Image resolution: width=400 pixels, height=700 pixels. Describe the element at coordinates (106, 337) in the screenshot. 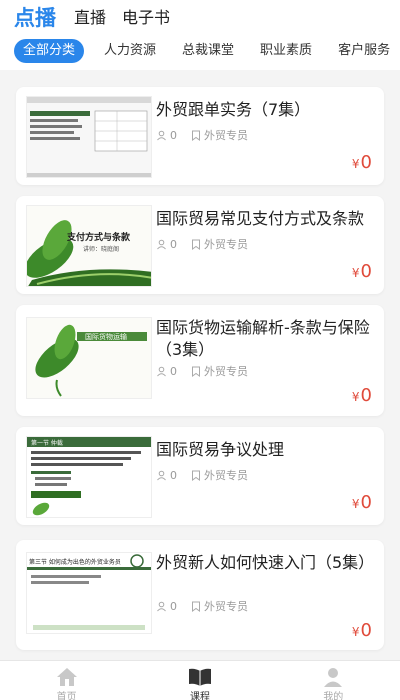

I see `thumb-title: 国际货物运输` at that location.